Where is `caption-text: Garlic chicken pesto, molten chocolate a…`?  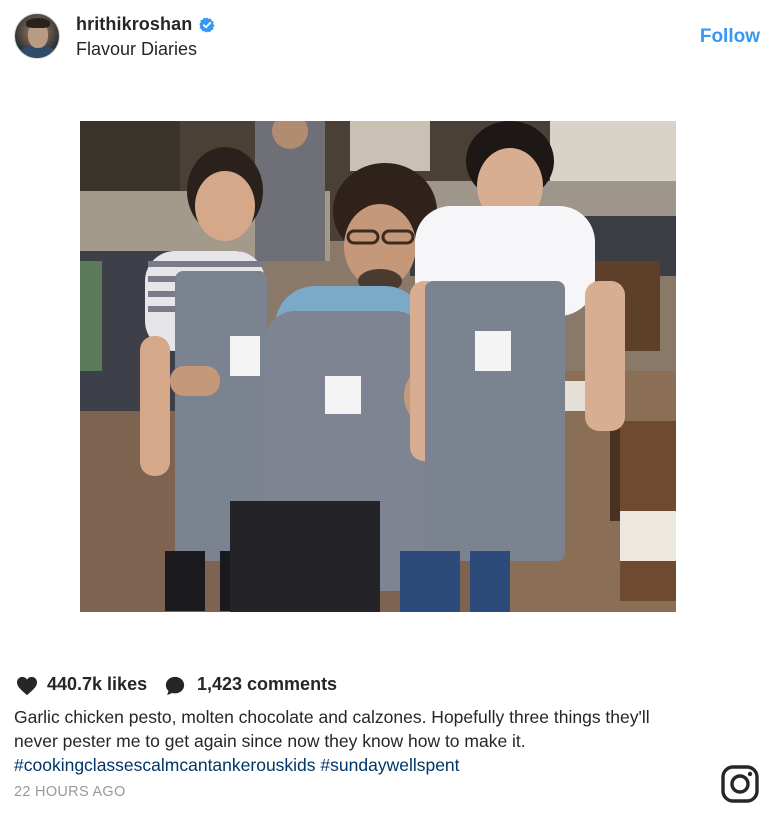
caption-text: Garlic chicken pesto, molten chocolate a… is located at coordinates (332, 729).